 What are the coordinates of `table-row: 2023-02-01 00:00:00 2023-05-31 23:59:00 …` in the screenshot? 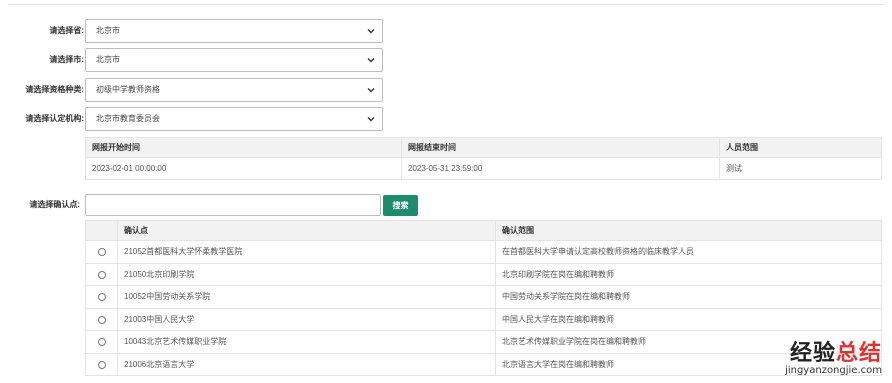 It's located at (483, 168).